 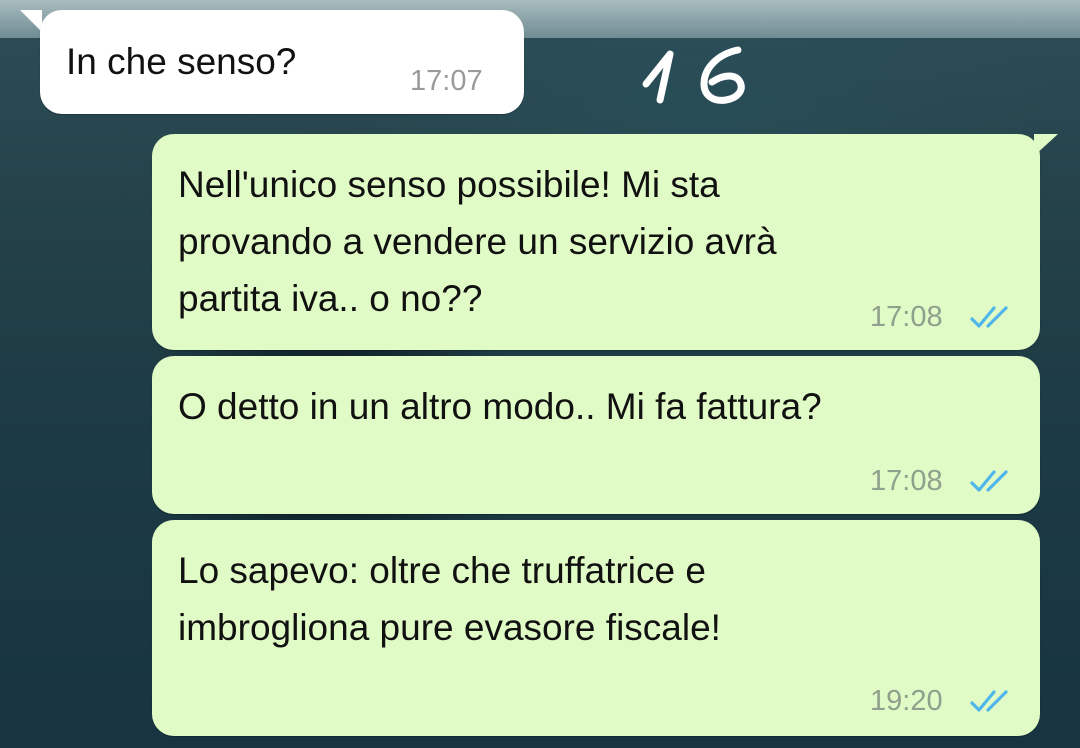 I want to click on handwritten-number-overlay, so click(x=693, y=75).